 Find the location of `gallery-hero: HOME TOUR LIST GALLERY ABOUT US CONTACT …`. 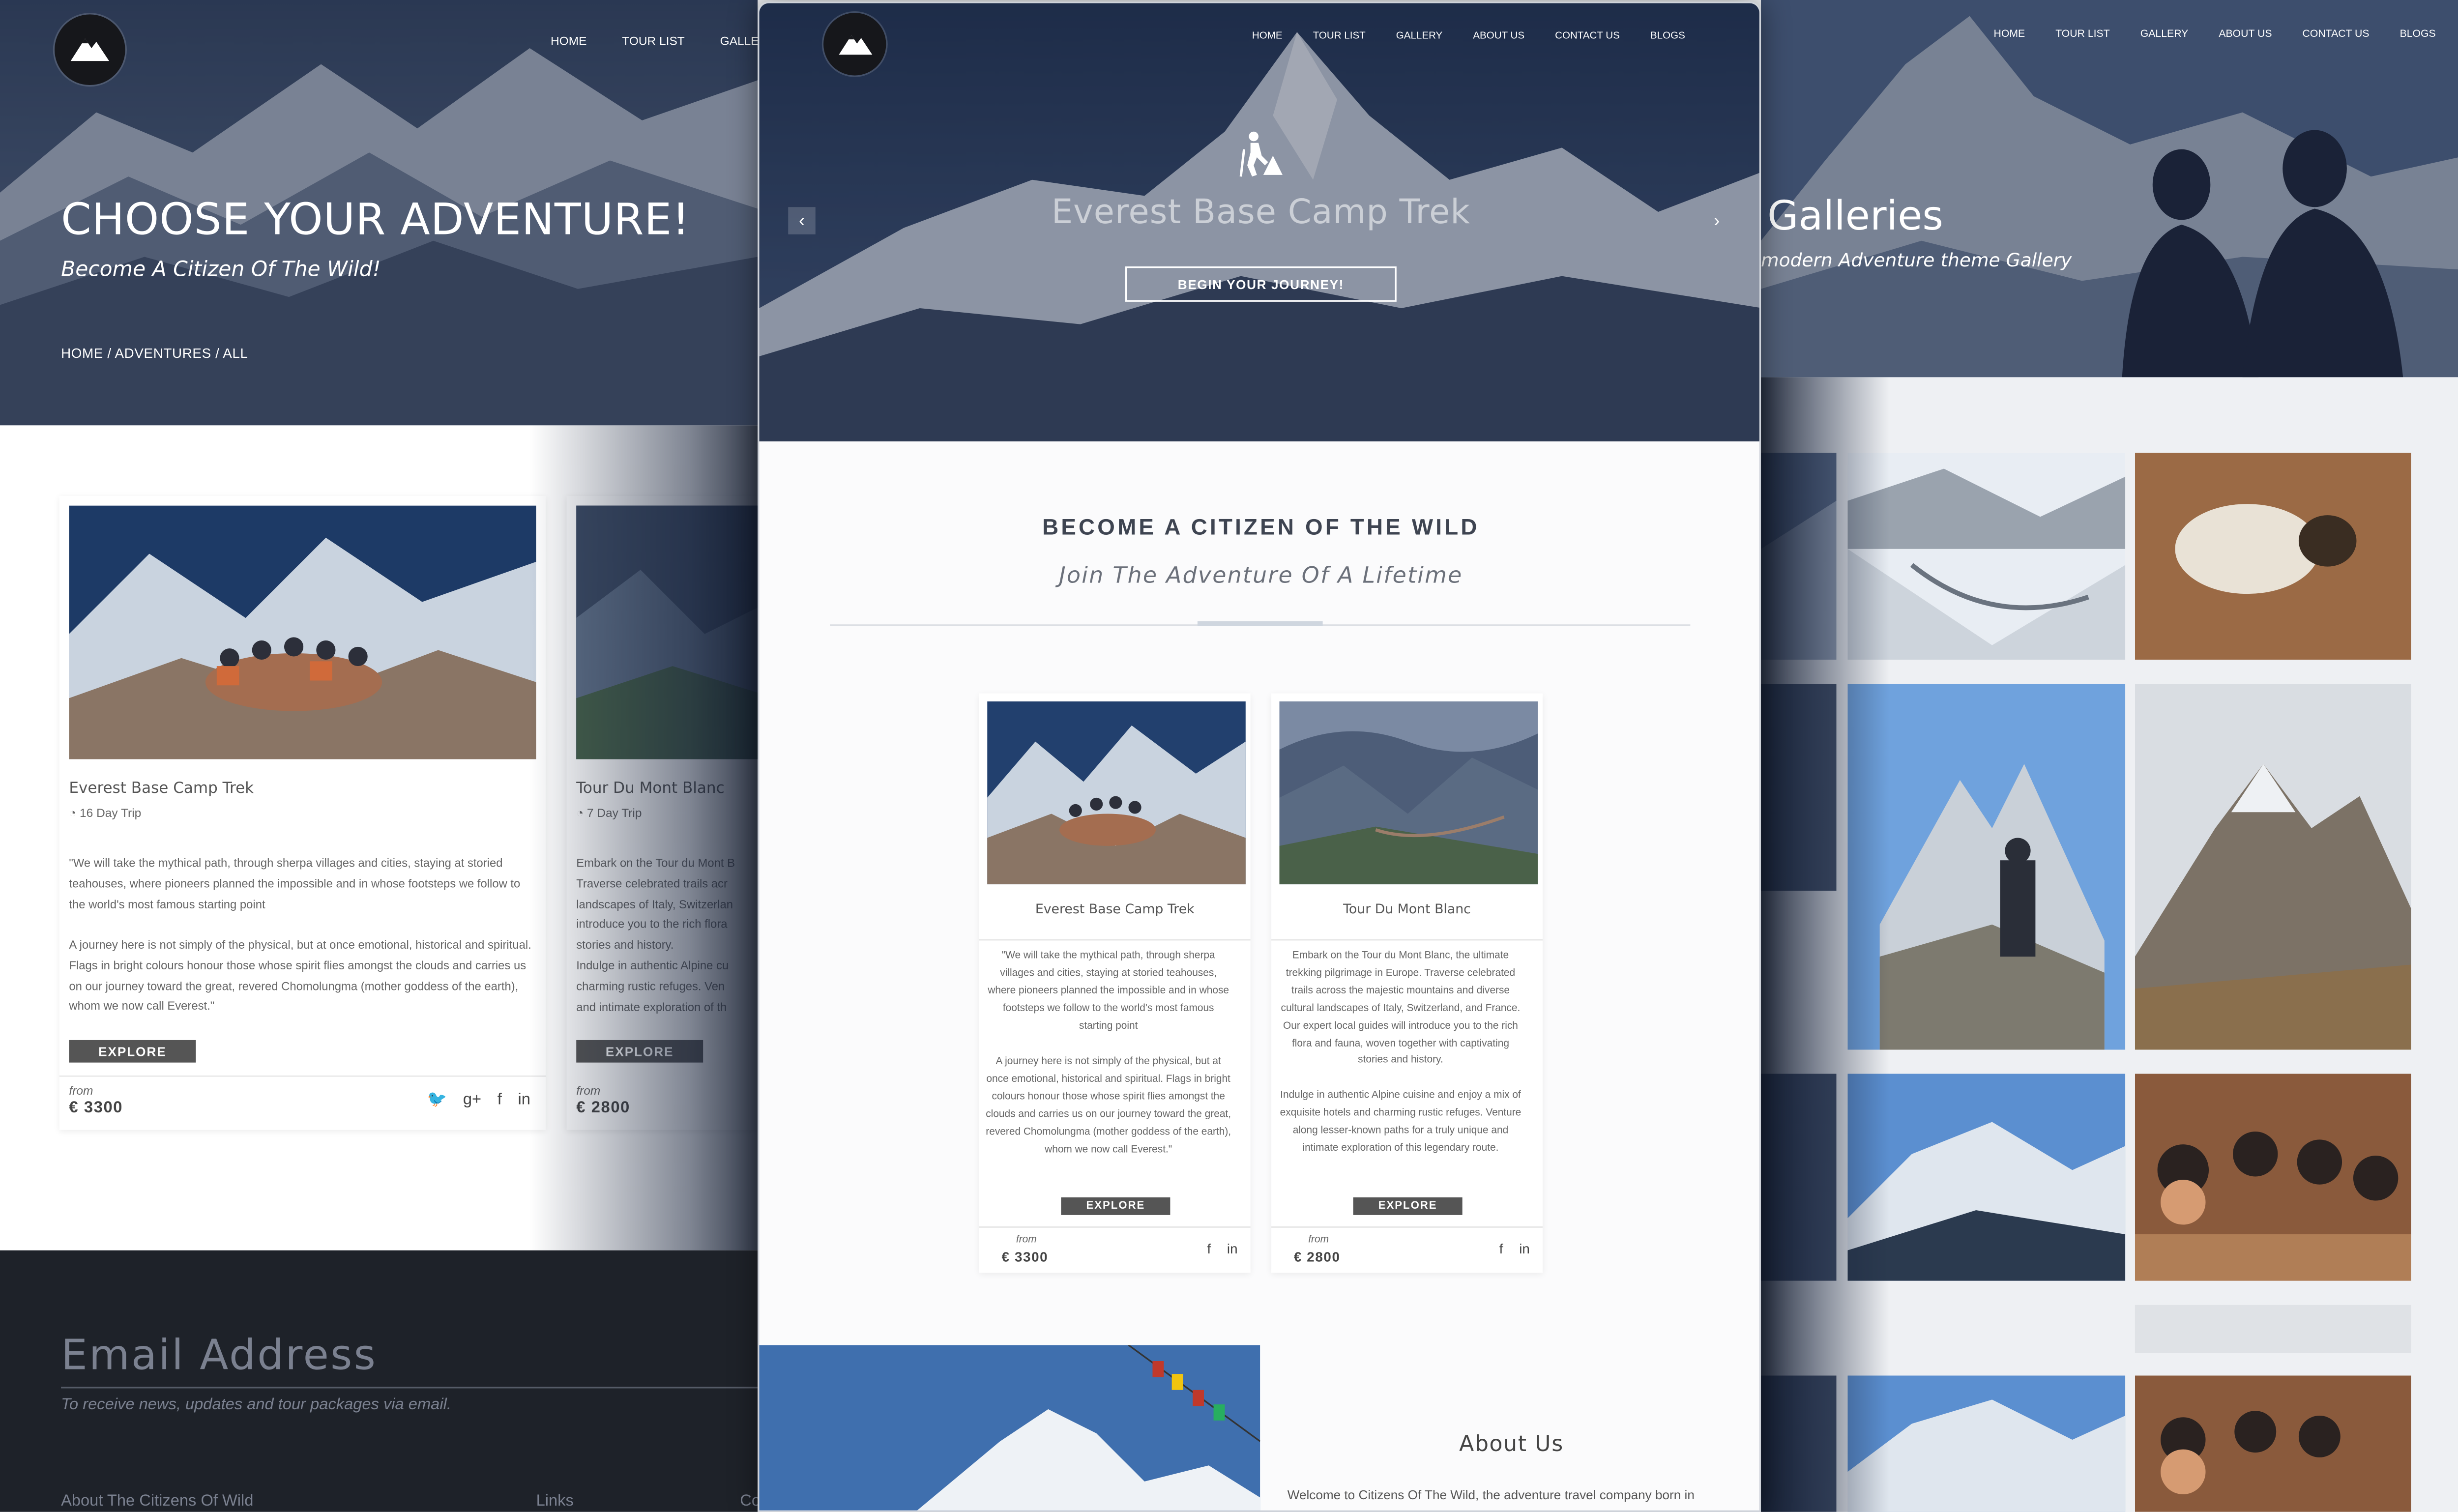

gallery-hero: HOME TOUR LIST GALLERY ABOUT US CONTACT … is located at coordinates (2109, 189).